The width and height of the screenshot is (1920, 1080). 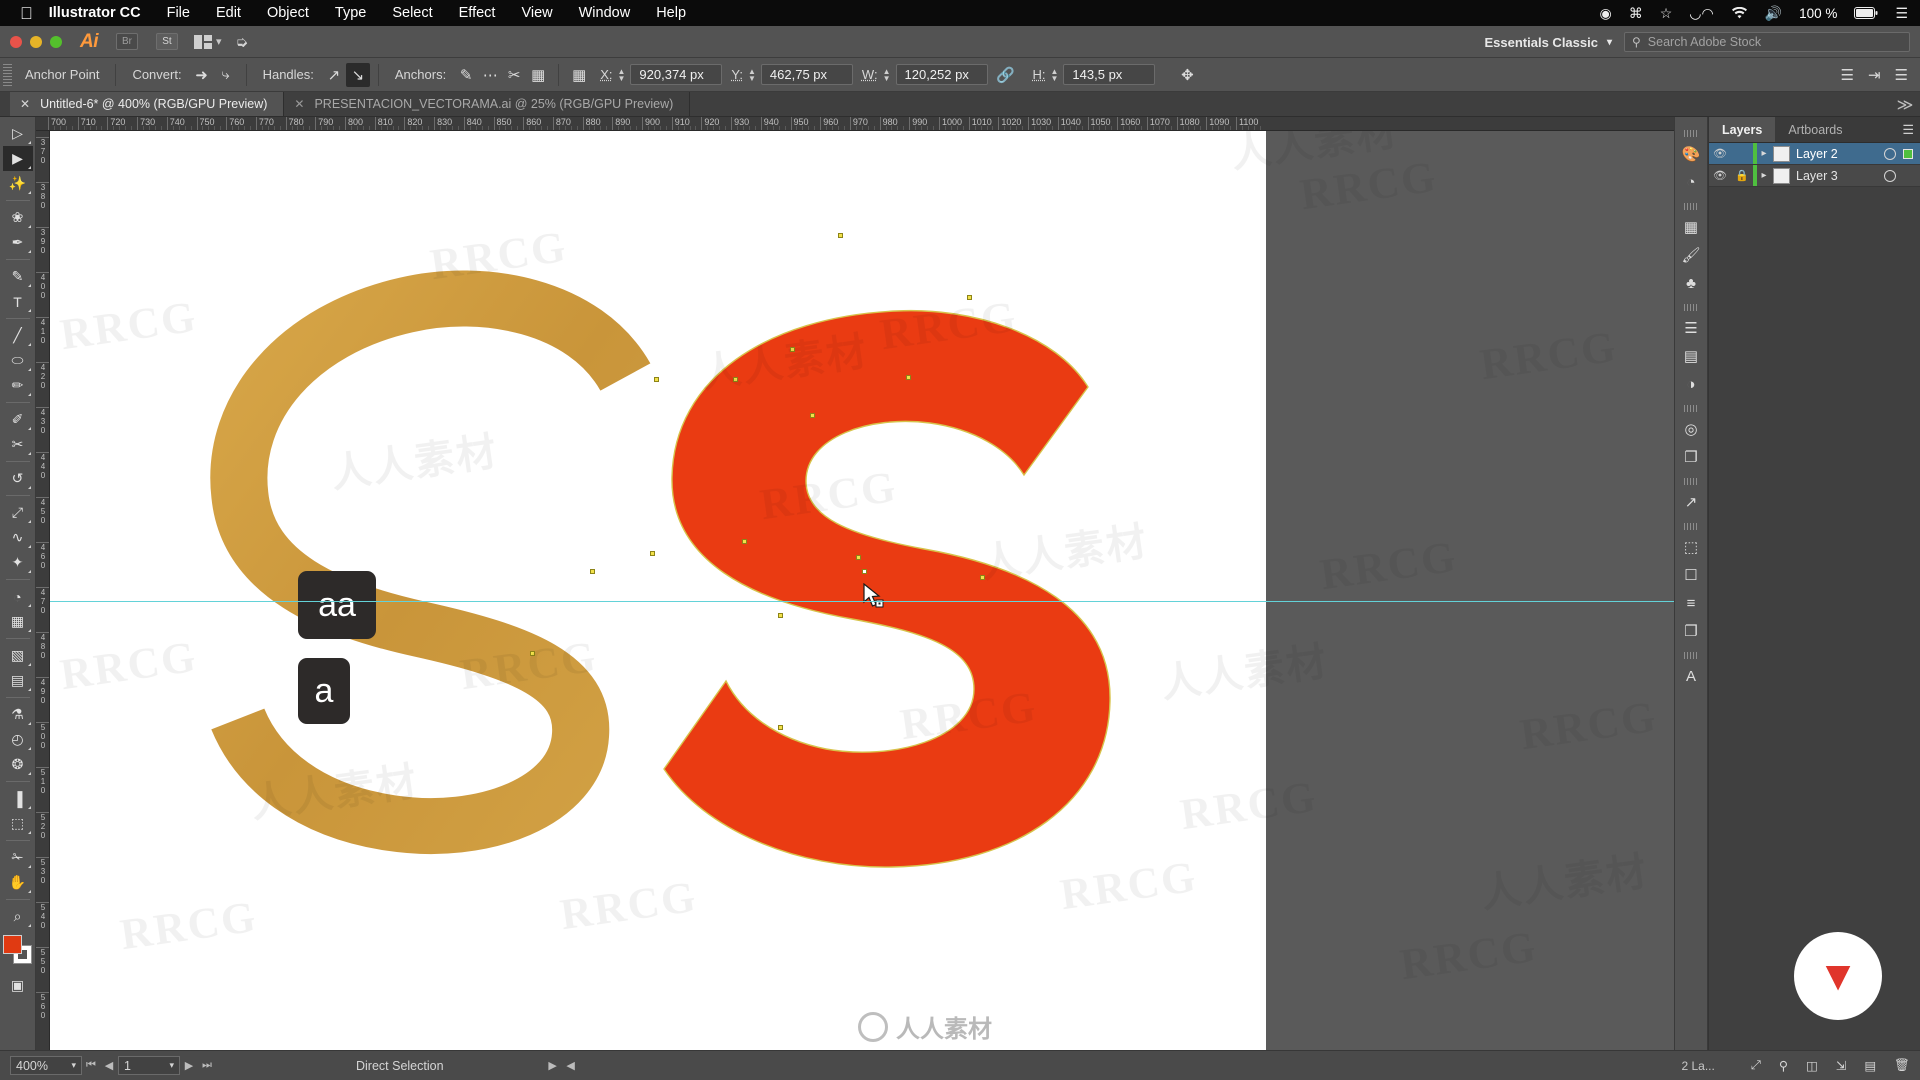 I want to click on creative-cloud-icon: ◡◠, so click(x=1701, y=13).